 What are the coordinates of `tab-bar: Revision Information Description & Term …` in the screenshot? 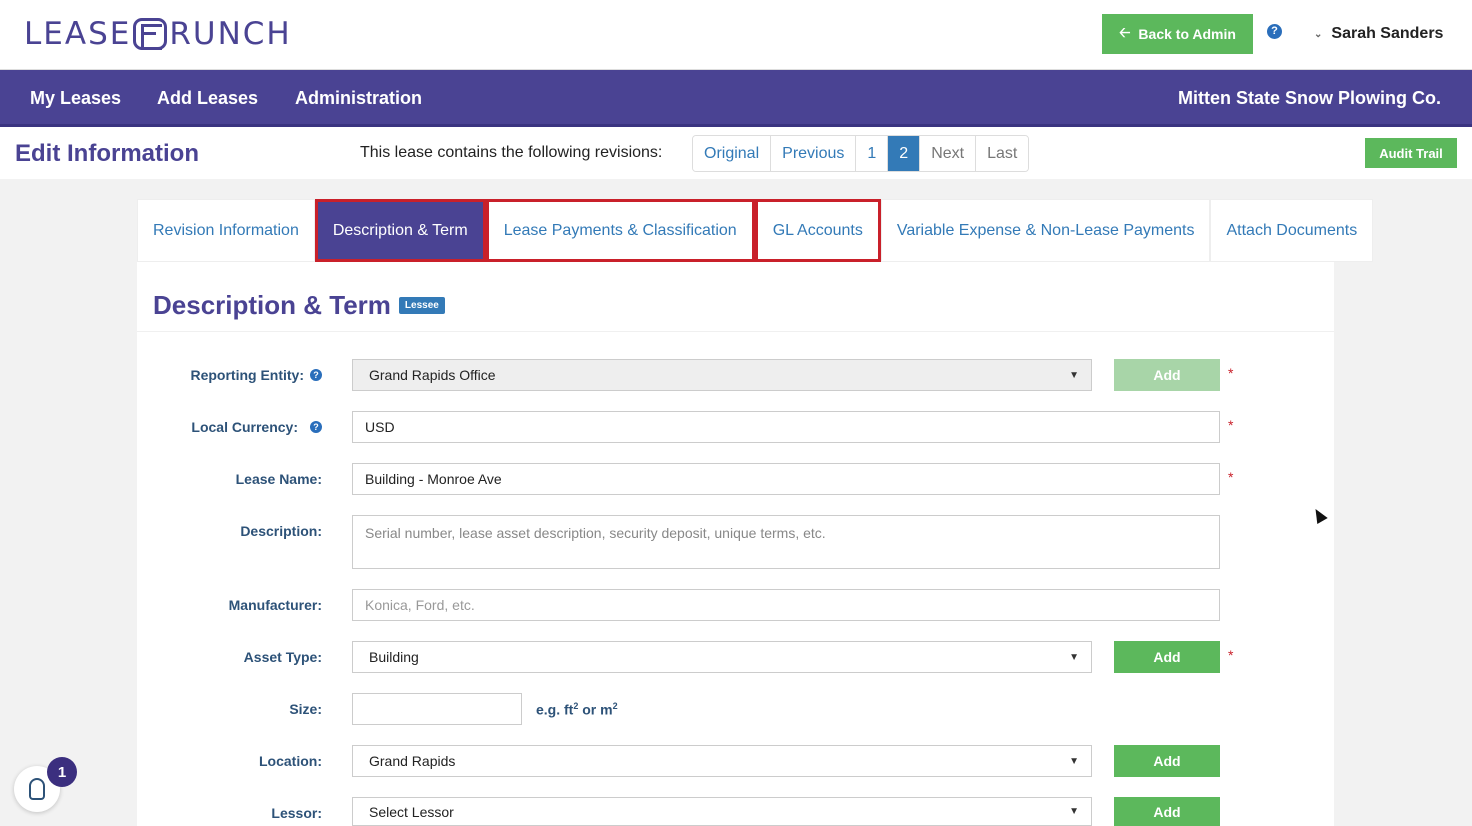 It's located at (755, 230).